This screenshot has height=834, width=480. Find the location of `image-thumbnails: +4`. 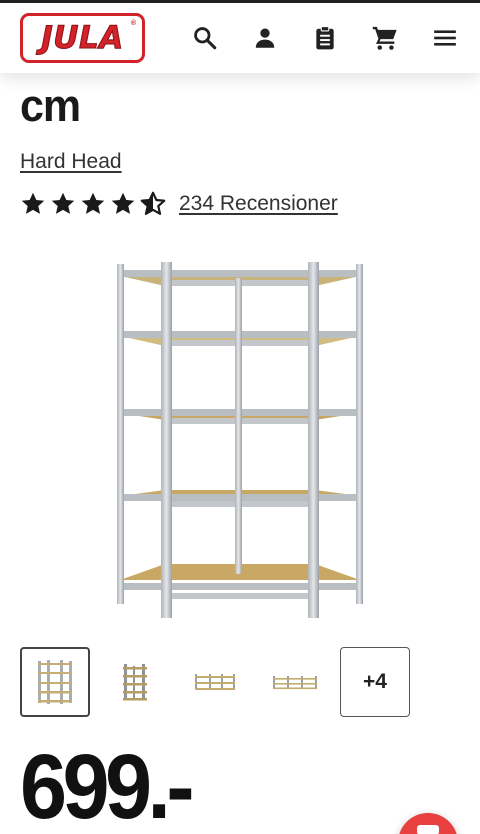

image-thumbnails: +4 is located at coordinates (215, 682).